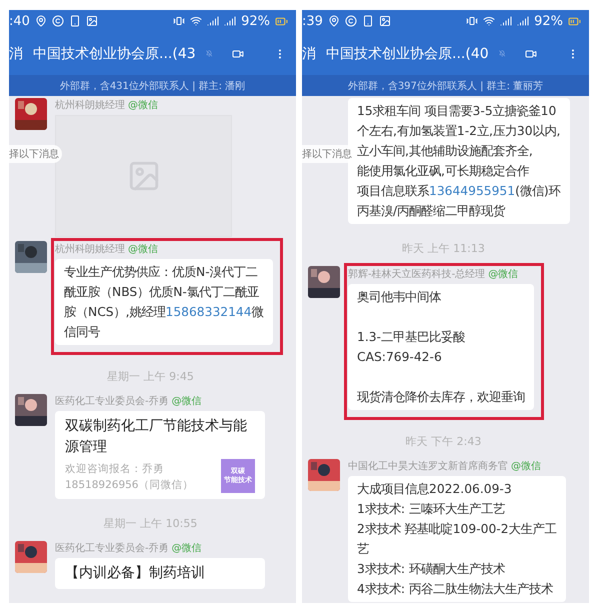 Image resolution: width=598 pixels, height=612 pixels. What do you see at coordinates (82, 332) in the screenshot?
I see `message-text: 信同号` at bounding box center [82, 332].